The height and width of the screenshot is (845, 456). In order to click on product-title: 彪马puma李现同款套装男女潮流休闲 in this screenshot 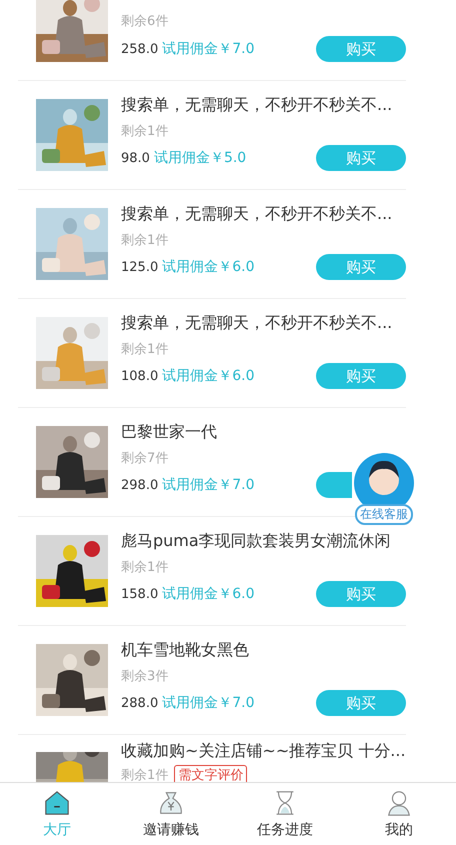, I will do `click(256, 541)`.